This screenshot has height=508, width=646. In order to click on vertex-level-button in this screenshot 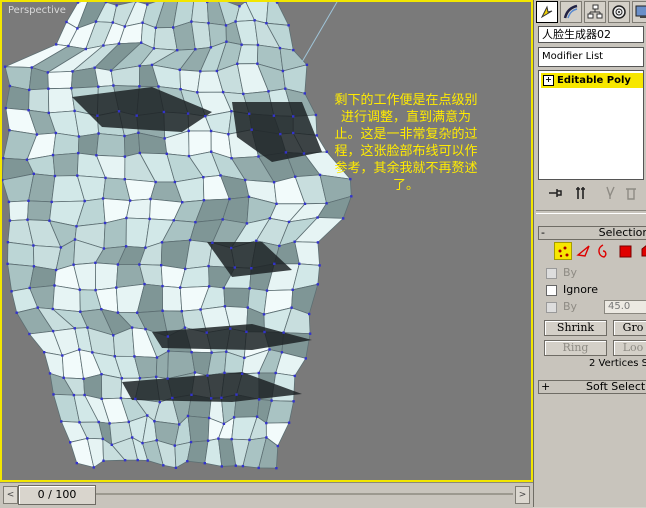, I will do `click(563, 251)`.